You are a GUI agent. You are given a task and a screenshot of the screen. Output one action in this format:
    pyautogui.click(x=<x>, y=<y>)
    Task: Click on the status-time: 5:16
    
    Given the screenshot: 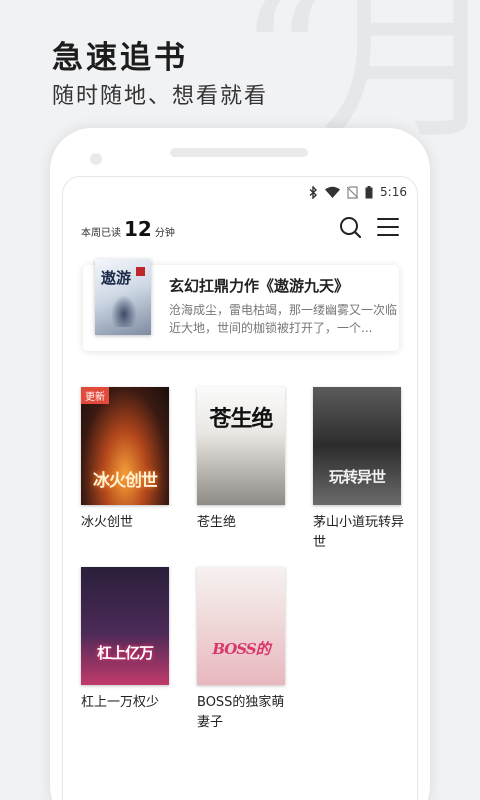 What is the action you would take?
    pyautogui.click(x=393, y=192)
    